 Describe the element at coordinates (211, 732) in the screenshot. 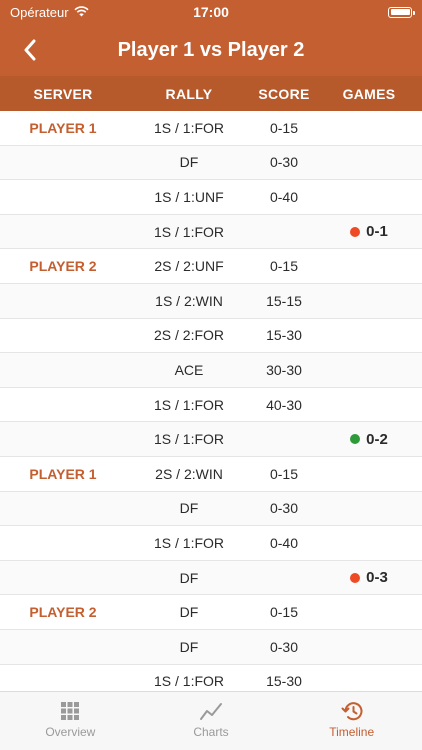

I see `tab-charts-label: Charts` at that location.